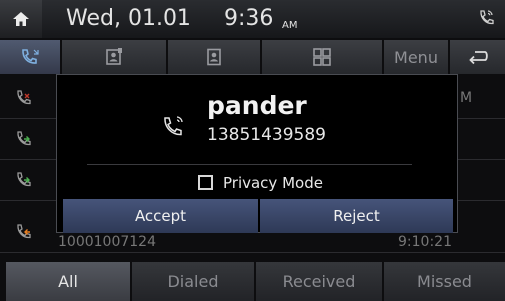  I want to click on tab-dialed: Dialed, so click(193, 281).